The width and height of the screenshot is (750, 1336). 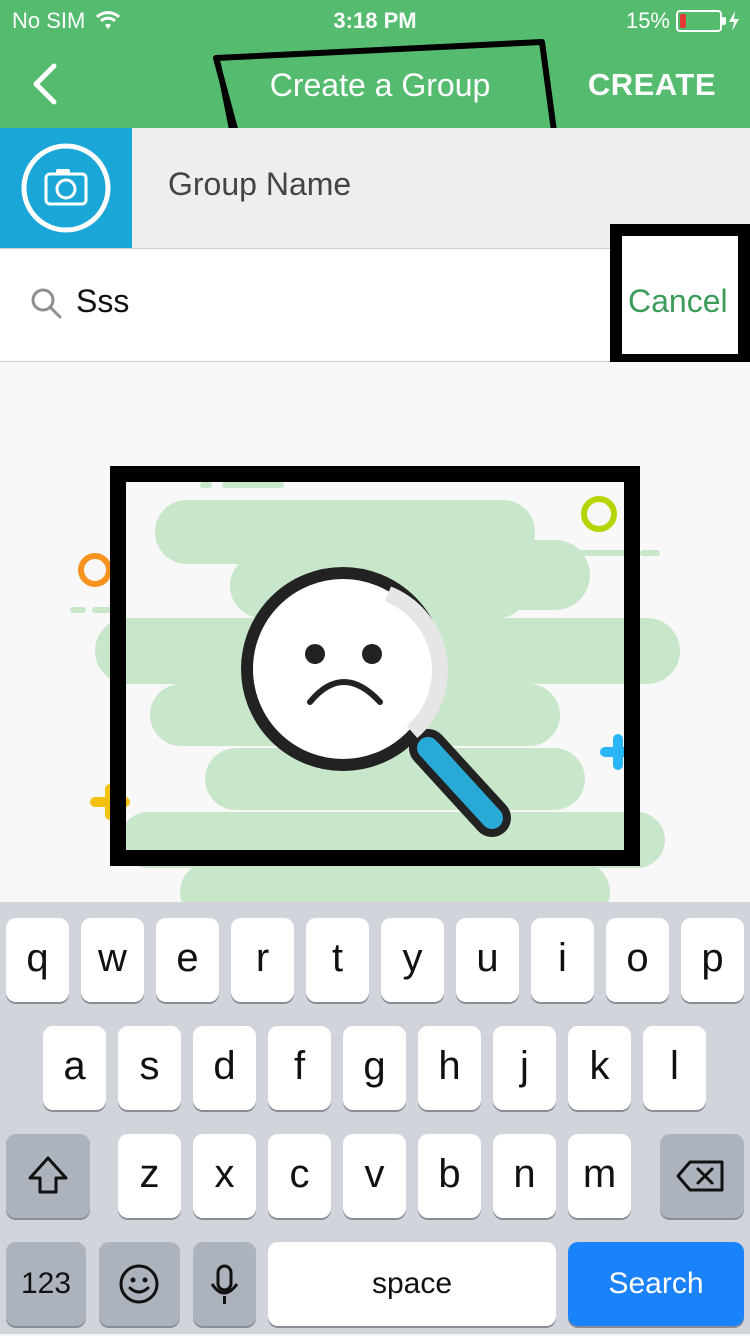 I want to click on search-key: Search, so click(x=656, y=1284).